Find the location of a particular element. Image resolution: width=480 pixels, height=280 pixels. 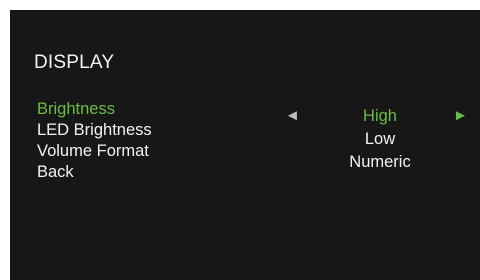

left-arrow-icon: ◄ is located at coordinates (292, 116).